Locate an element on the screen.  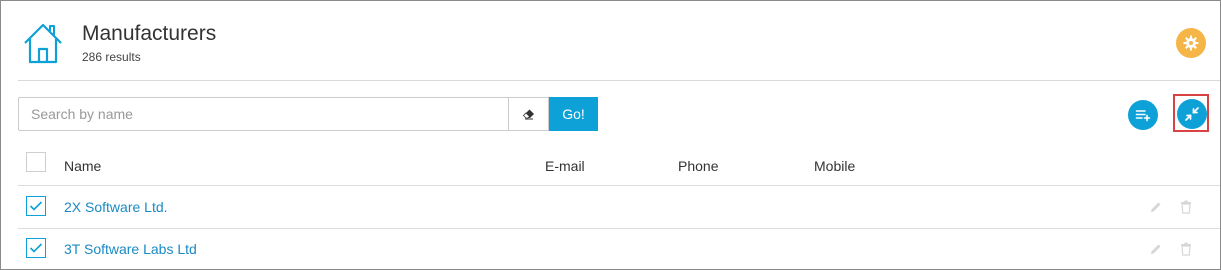
table-header-divider is located at coordinates (619, 185).